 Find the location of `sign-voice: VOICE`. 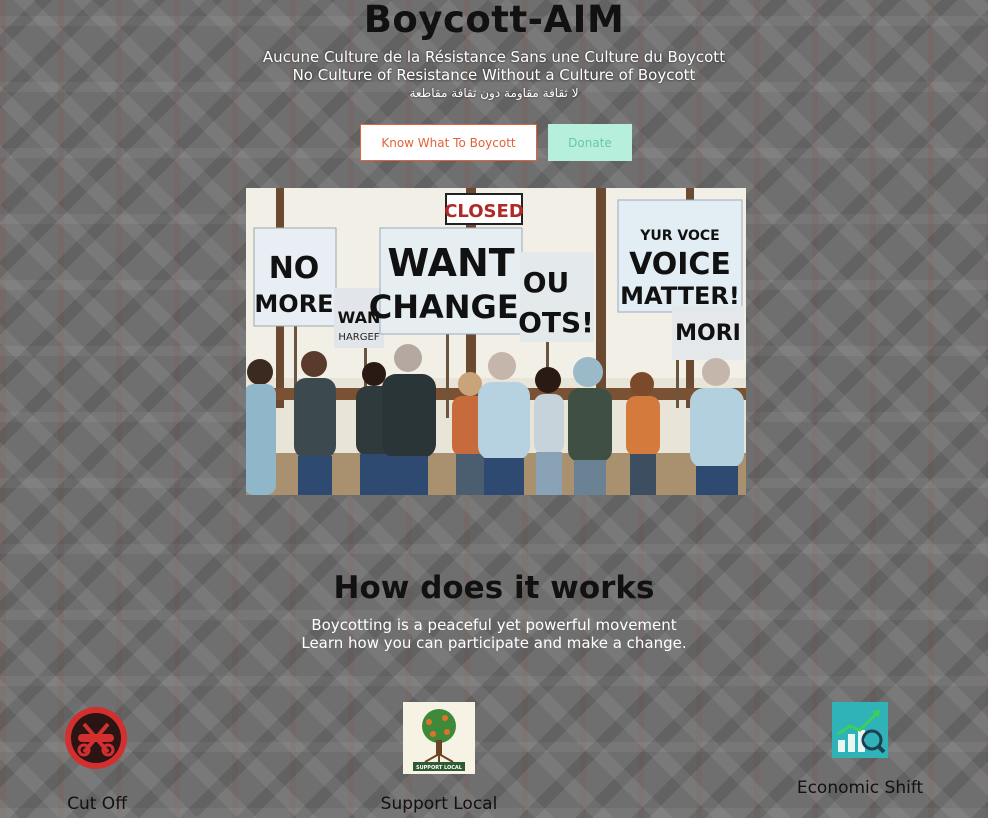

sign-voice: VOICE is located at coordinates (680, 264).